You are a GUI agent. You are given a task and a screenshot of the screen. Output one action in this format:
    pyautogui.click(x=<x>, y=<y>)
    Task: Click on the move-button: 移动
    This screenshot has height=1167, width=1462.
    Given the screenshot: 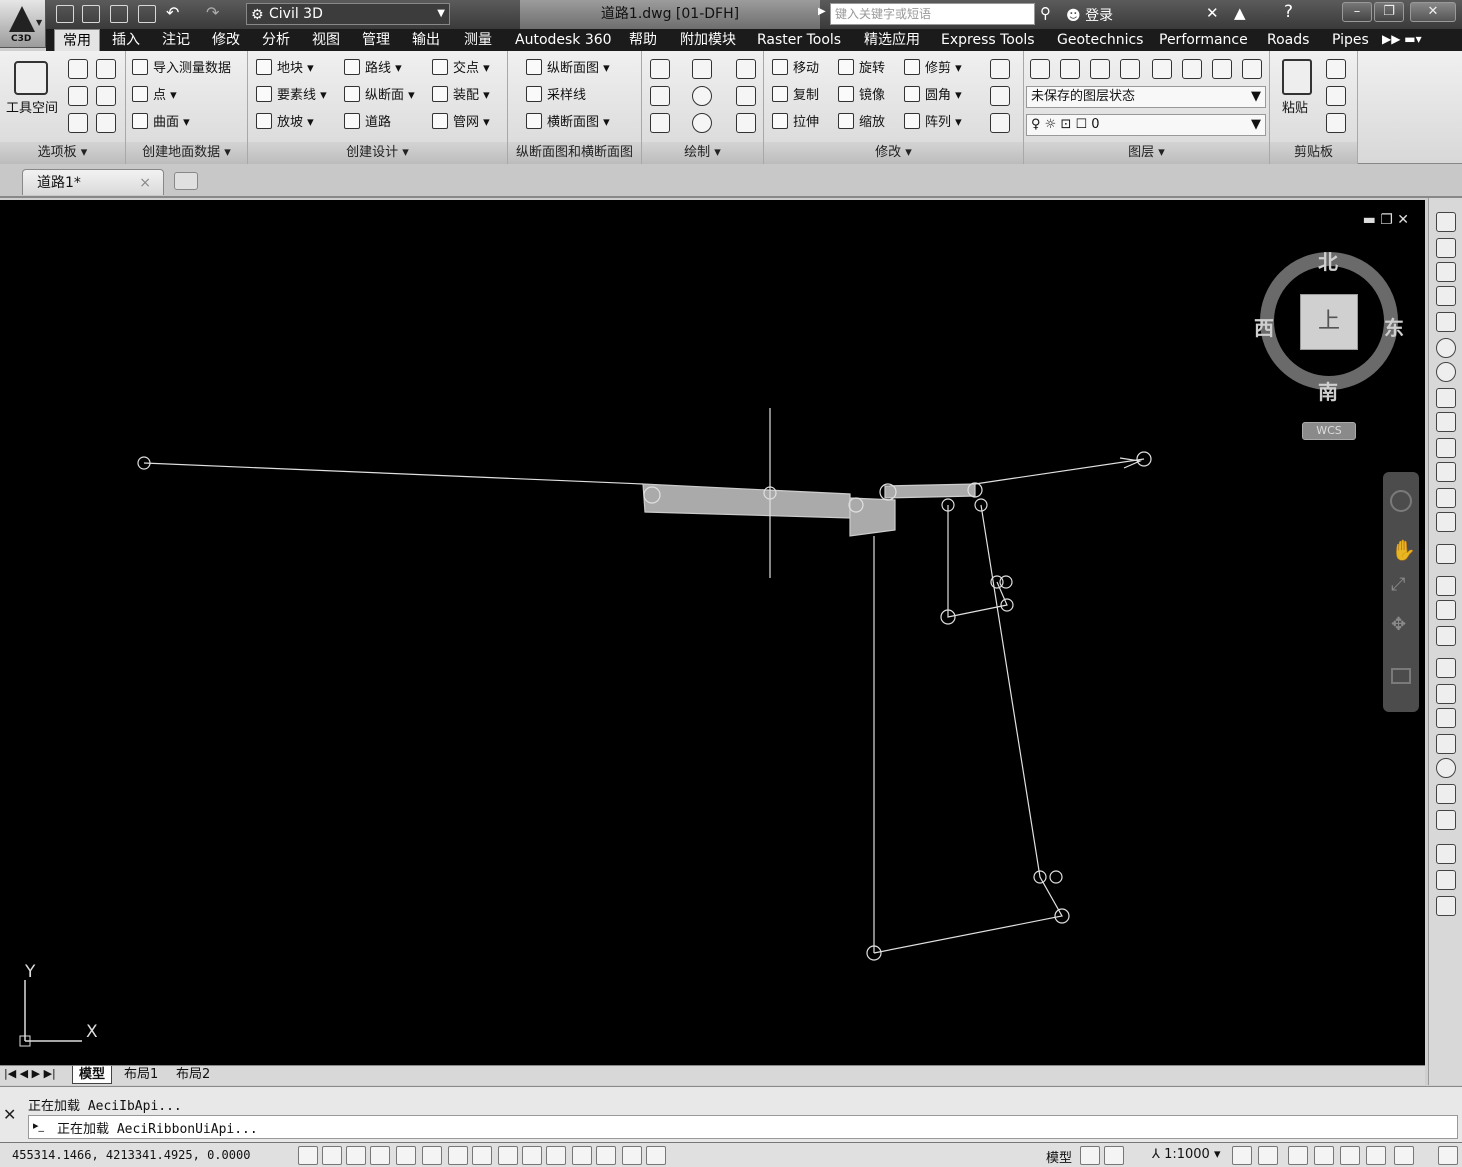 What is the action you would take?
    pyautogui.click(x=795, y=69)
    